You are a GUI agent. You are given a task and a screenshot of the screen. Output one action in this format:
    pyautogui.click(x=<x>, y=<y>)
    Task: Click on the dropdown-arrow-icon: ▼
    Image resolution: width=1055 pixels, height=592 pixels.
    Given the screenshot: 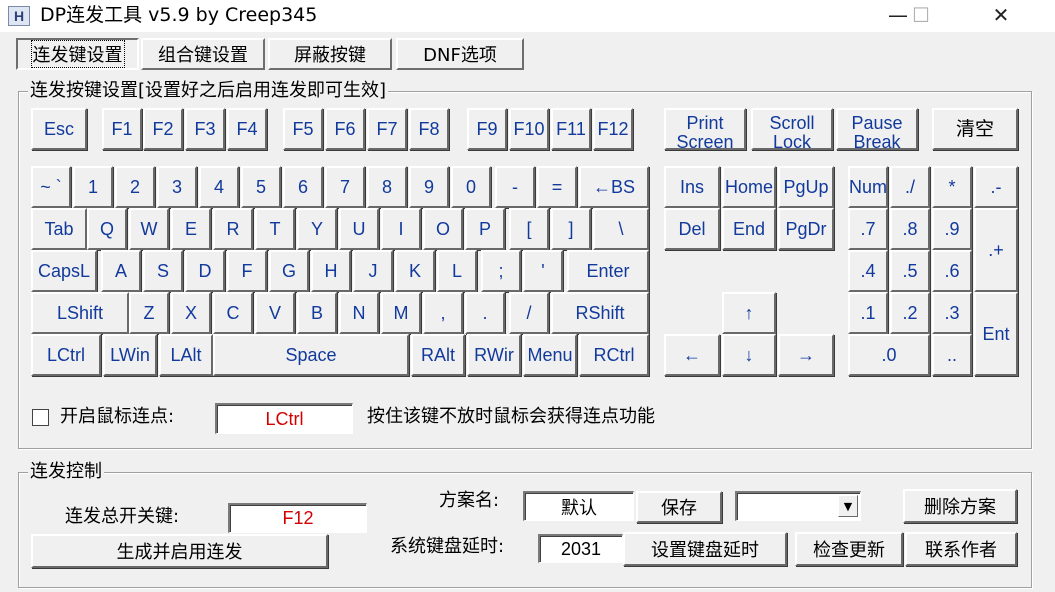 What is the action you would take?
    pyautogui.click(x=848, y=506)
    